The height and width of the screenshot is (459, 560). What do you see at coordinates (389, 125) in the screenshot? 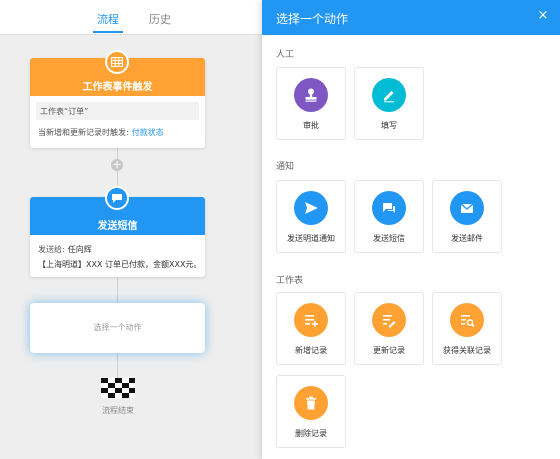
I see `action-fill-label: 填写` at bounding box center [389, 125].